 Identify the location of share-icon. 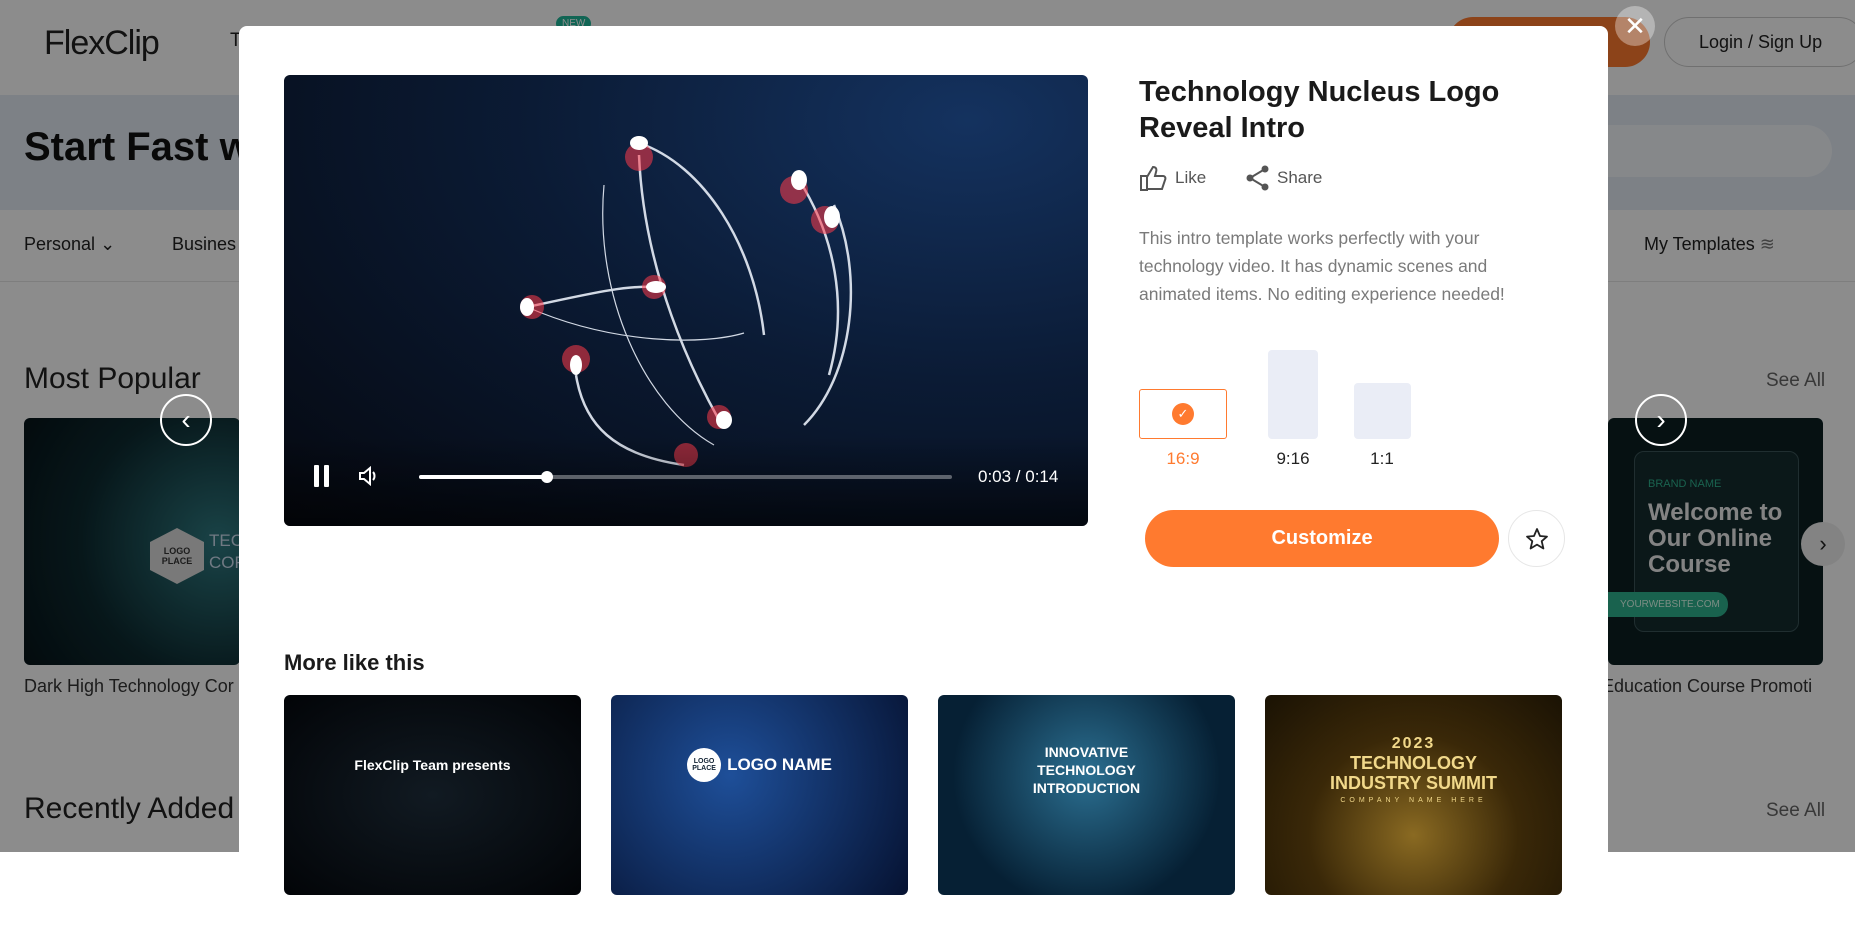
(1257, 178).